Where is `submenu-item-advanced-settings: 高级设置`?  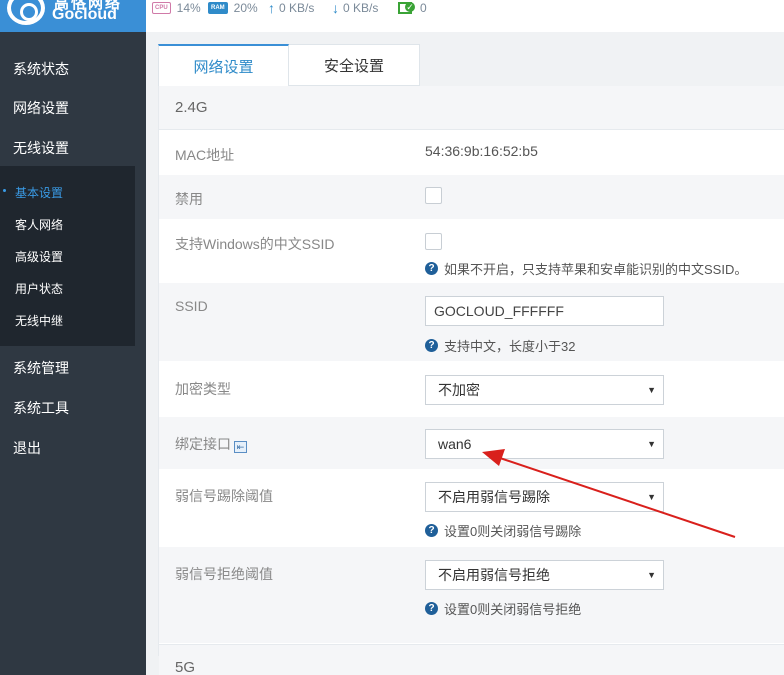 submenu-item-advanced-settings: 高级设置 is located at coordinates (39, 256).